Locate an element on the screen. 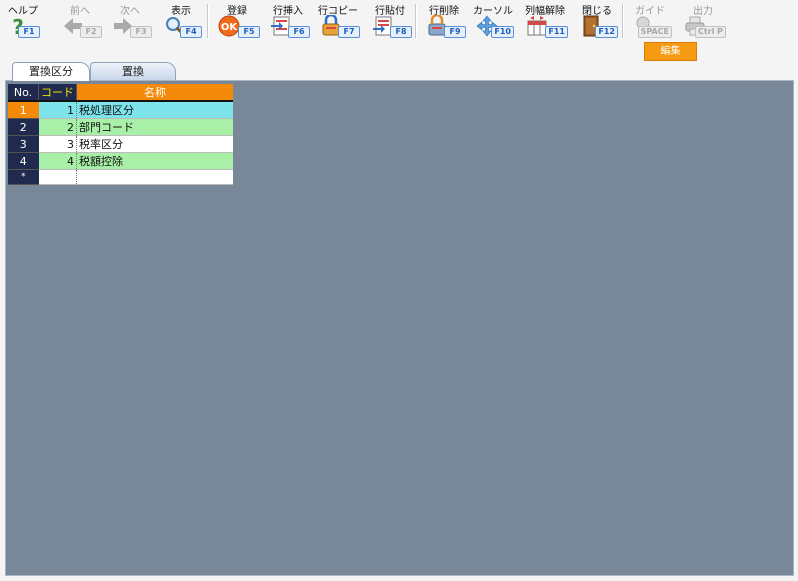 The width and height of the screenshot is (798, 581). name-cell: 税率区分 is located at coordinates (154, 144).